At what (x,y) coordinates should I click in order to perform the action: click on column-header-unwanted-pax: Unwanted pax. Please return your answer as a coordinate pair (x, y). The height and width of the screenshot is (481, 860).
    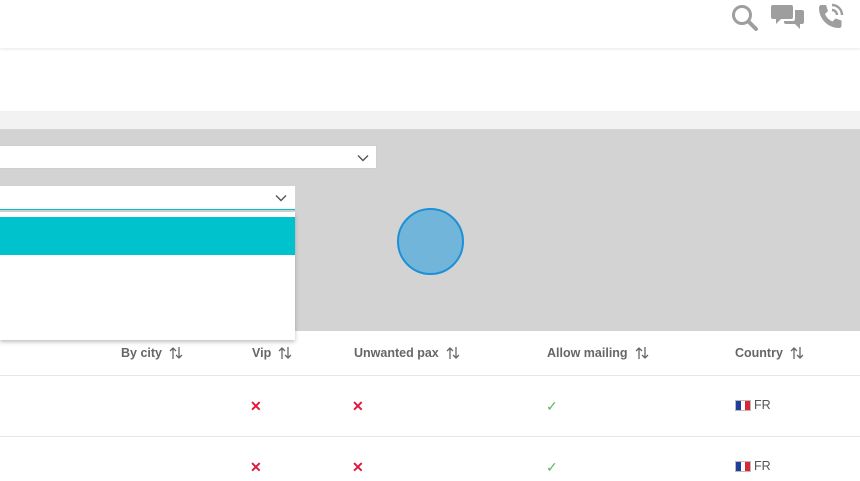
    Looking at the image, I should click on (407, 353).